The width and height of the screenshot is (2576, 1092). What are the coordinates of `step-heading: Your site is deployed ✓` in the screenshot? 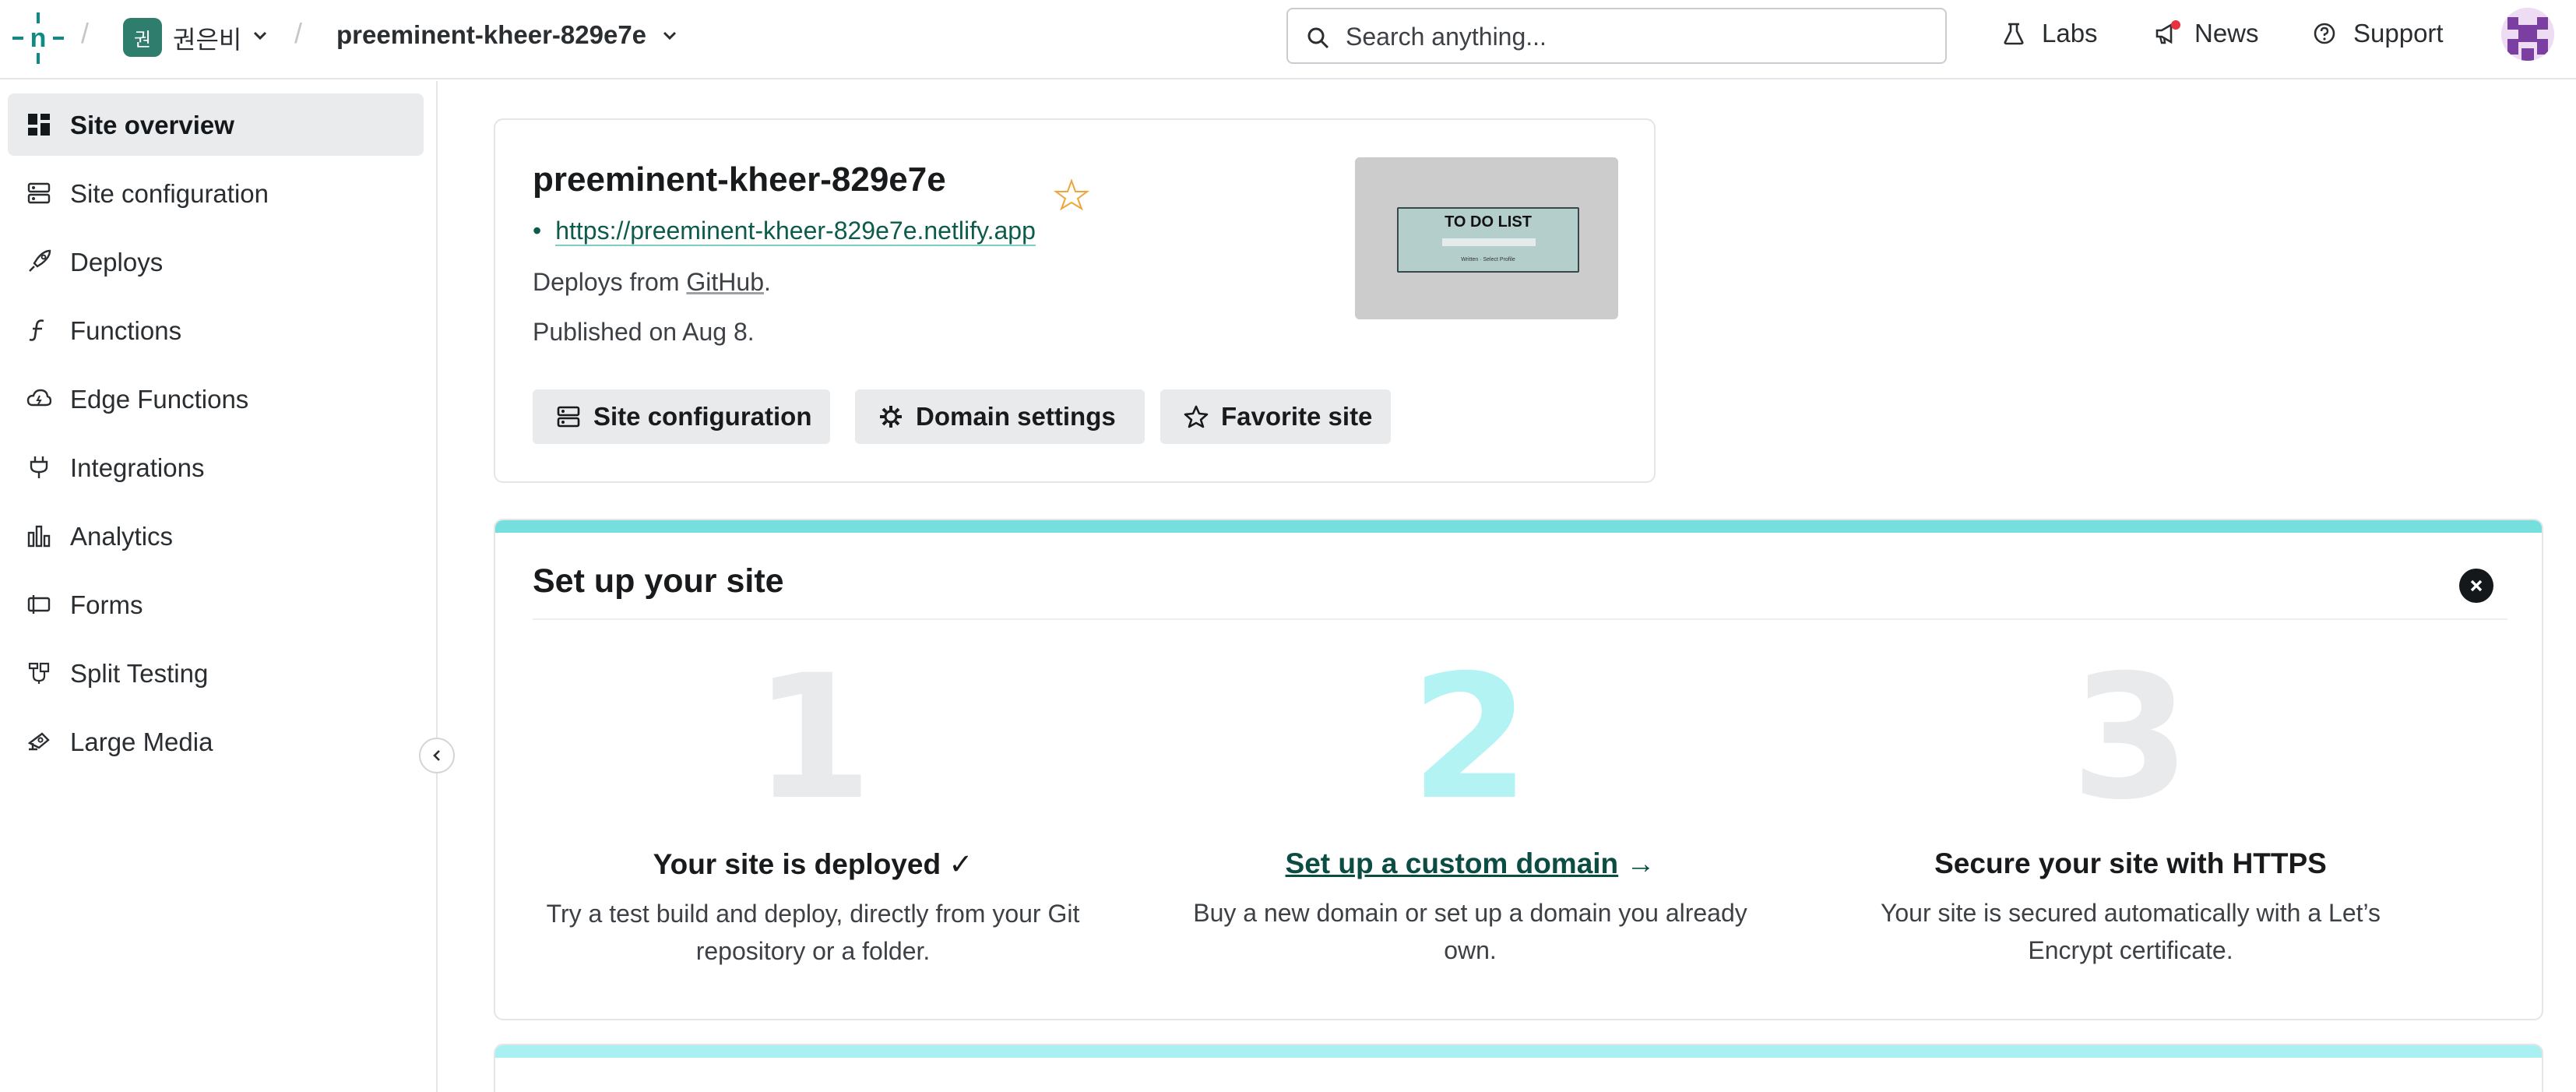 It's located at (813, 864).